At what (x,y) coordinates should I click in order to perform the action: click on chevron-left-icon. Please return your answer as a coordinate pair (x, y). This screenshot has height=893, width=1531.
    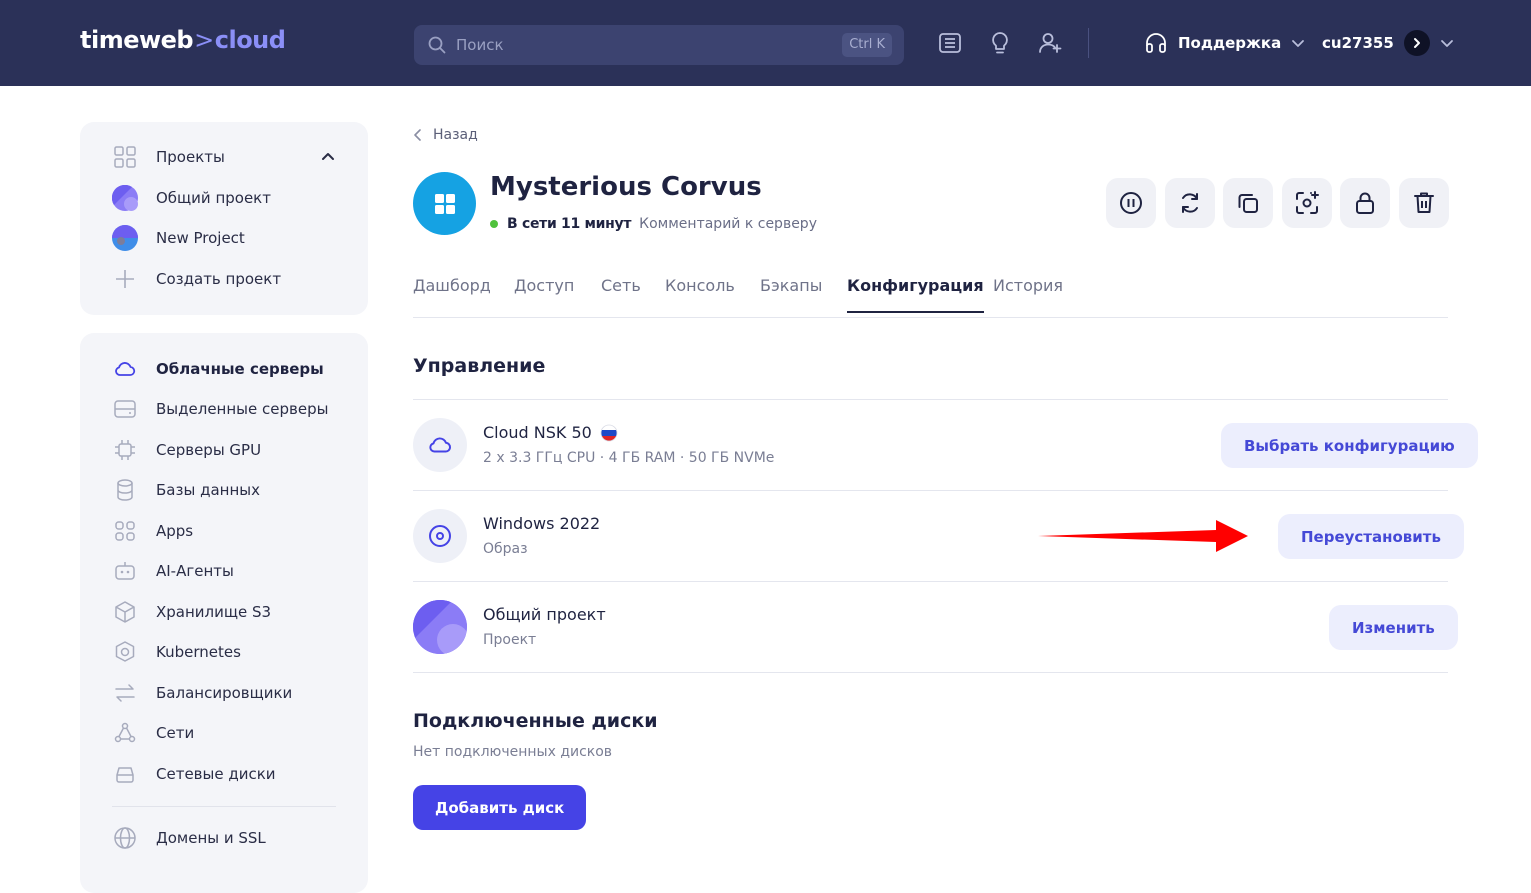
    Looking at the image, I should click on (417, 135).